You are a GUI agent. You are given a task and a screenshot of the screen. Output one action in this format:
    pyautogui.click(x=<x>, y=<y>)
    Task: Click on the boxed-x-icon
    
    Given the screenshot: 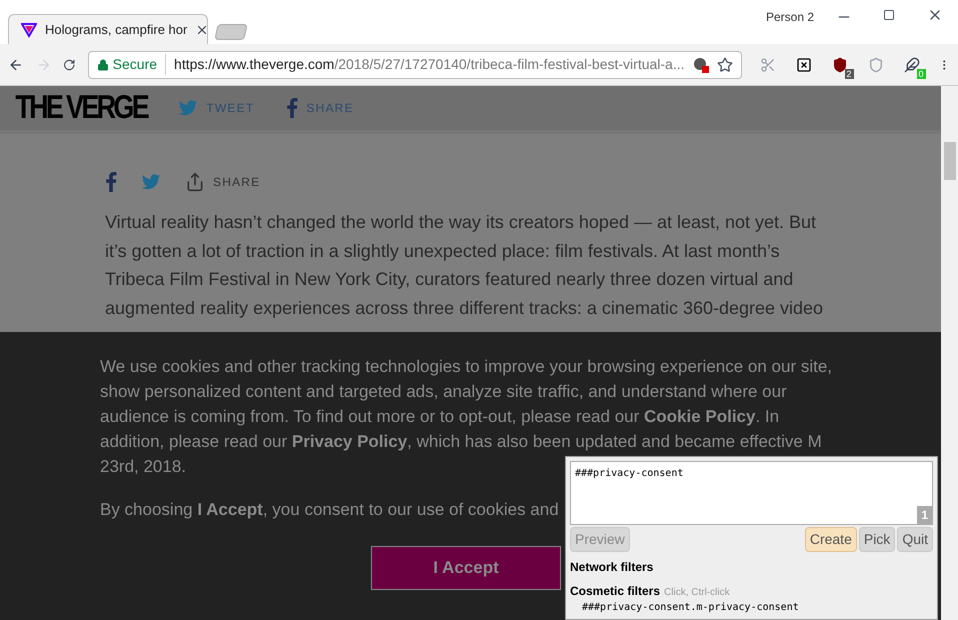 What is the action you would take?
    pyautogui.click(x=804, y=64)
    